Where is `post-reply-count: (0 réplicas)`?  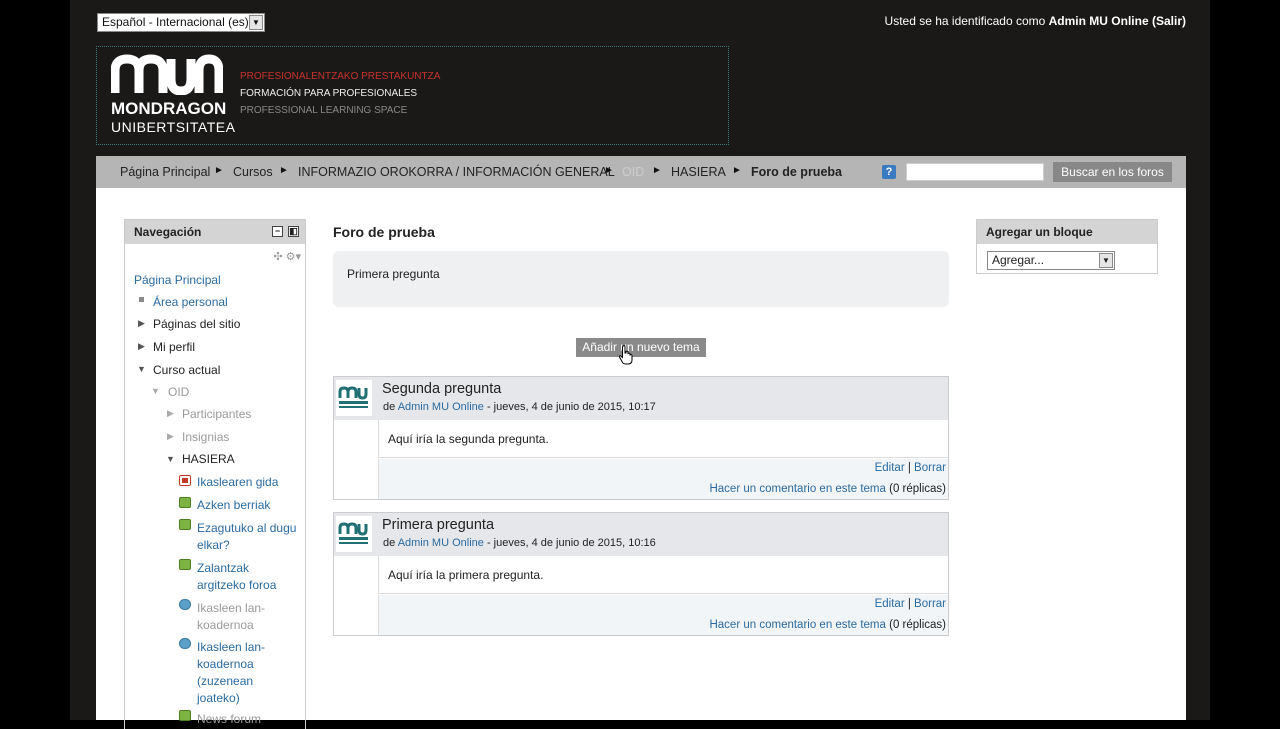
post-reply-count: (0 réplicas) is located at coordinates (915, 489).